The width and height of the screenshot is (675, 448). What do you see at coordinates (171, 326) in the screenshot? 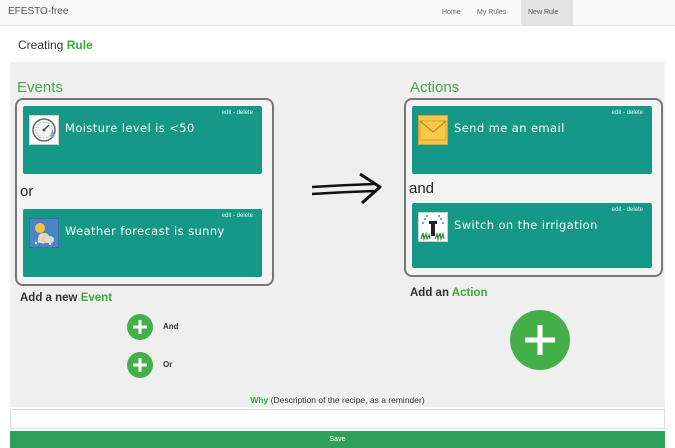
I see `add-and-label: And` at bounding box center [171, 326].